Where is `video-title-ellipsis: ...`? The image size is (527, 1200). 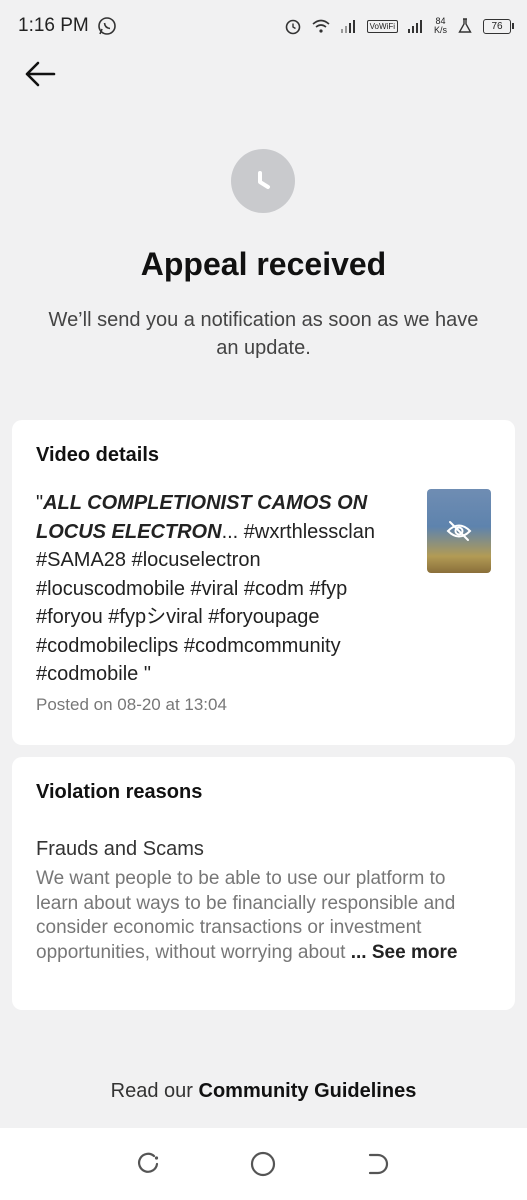 video-title-ellipsis: ... is located at coordinates (230, 531).